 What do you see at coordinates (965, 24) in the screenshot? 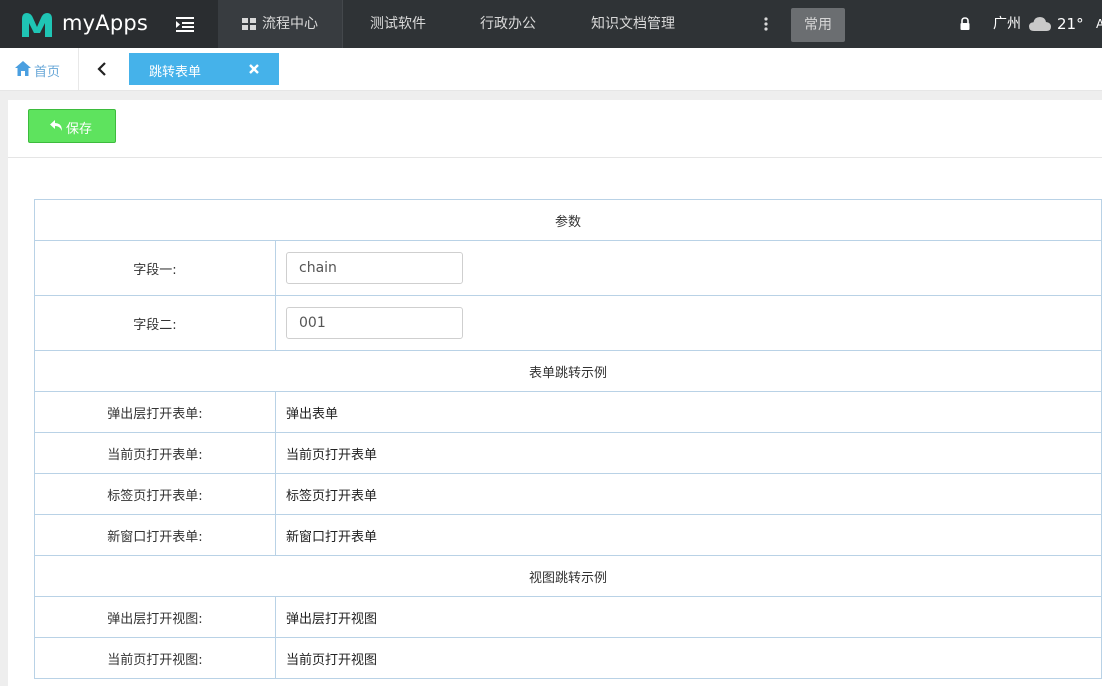
I see `lock-icon` at bounding box center [965, 24].